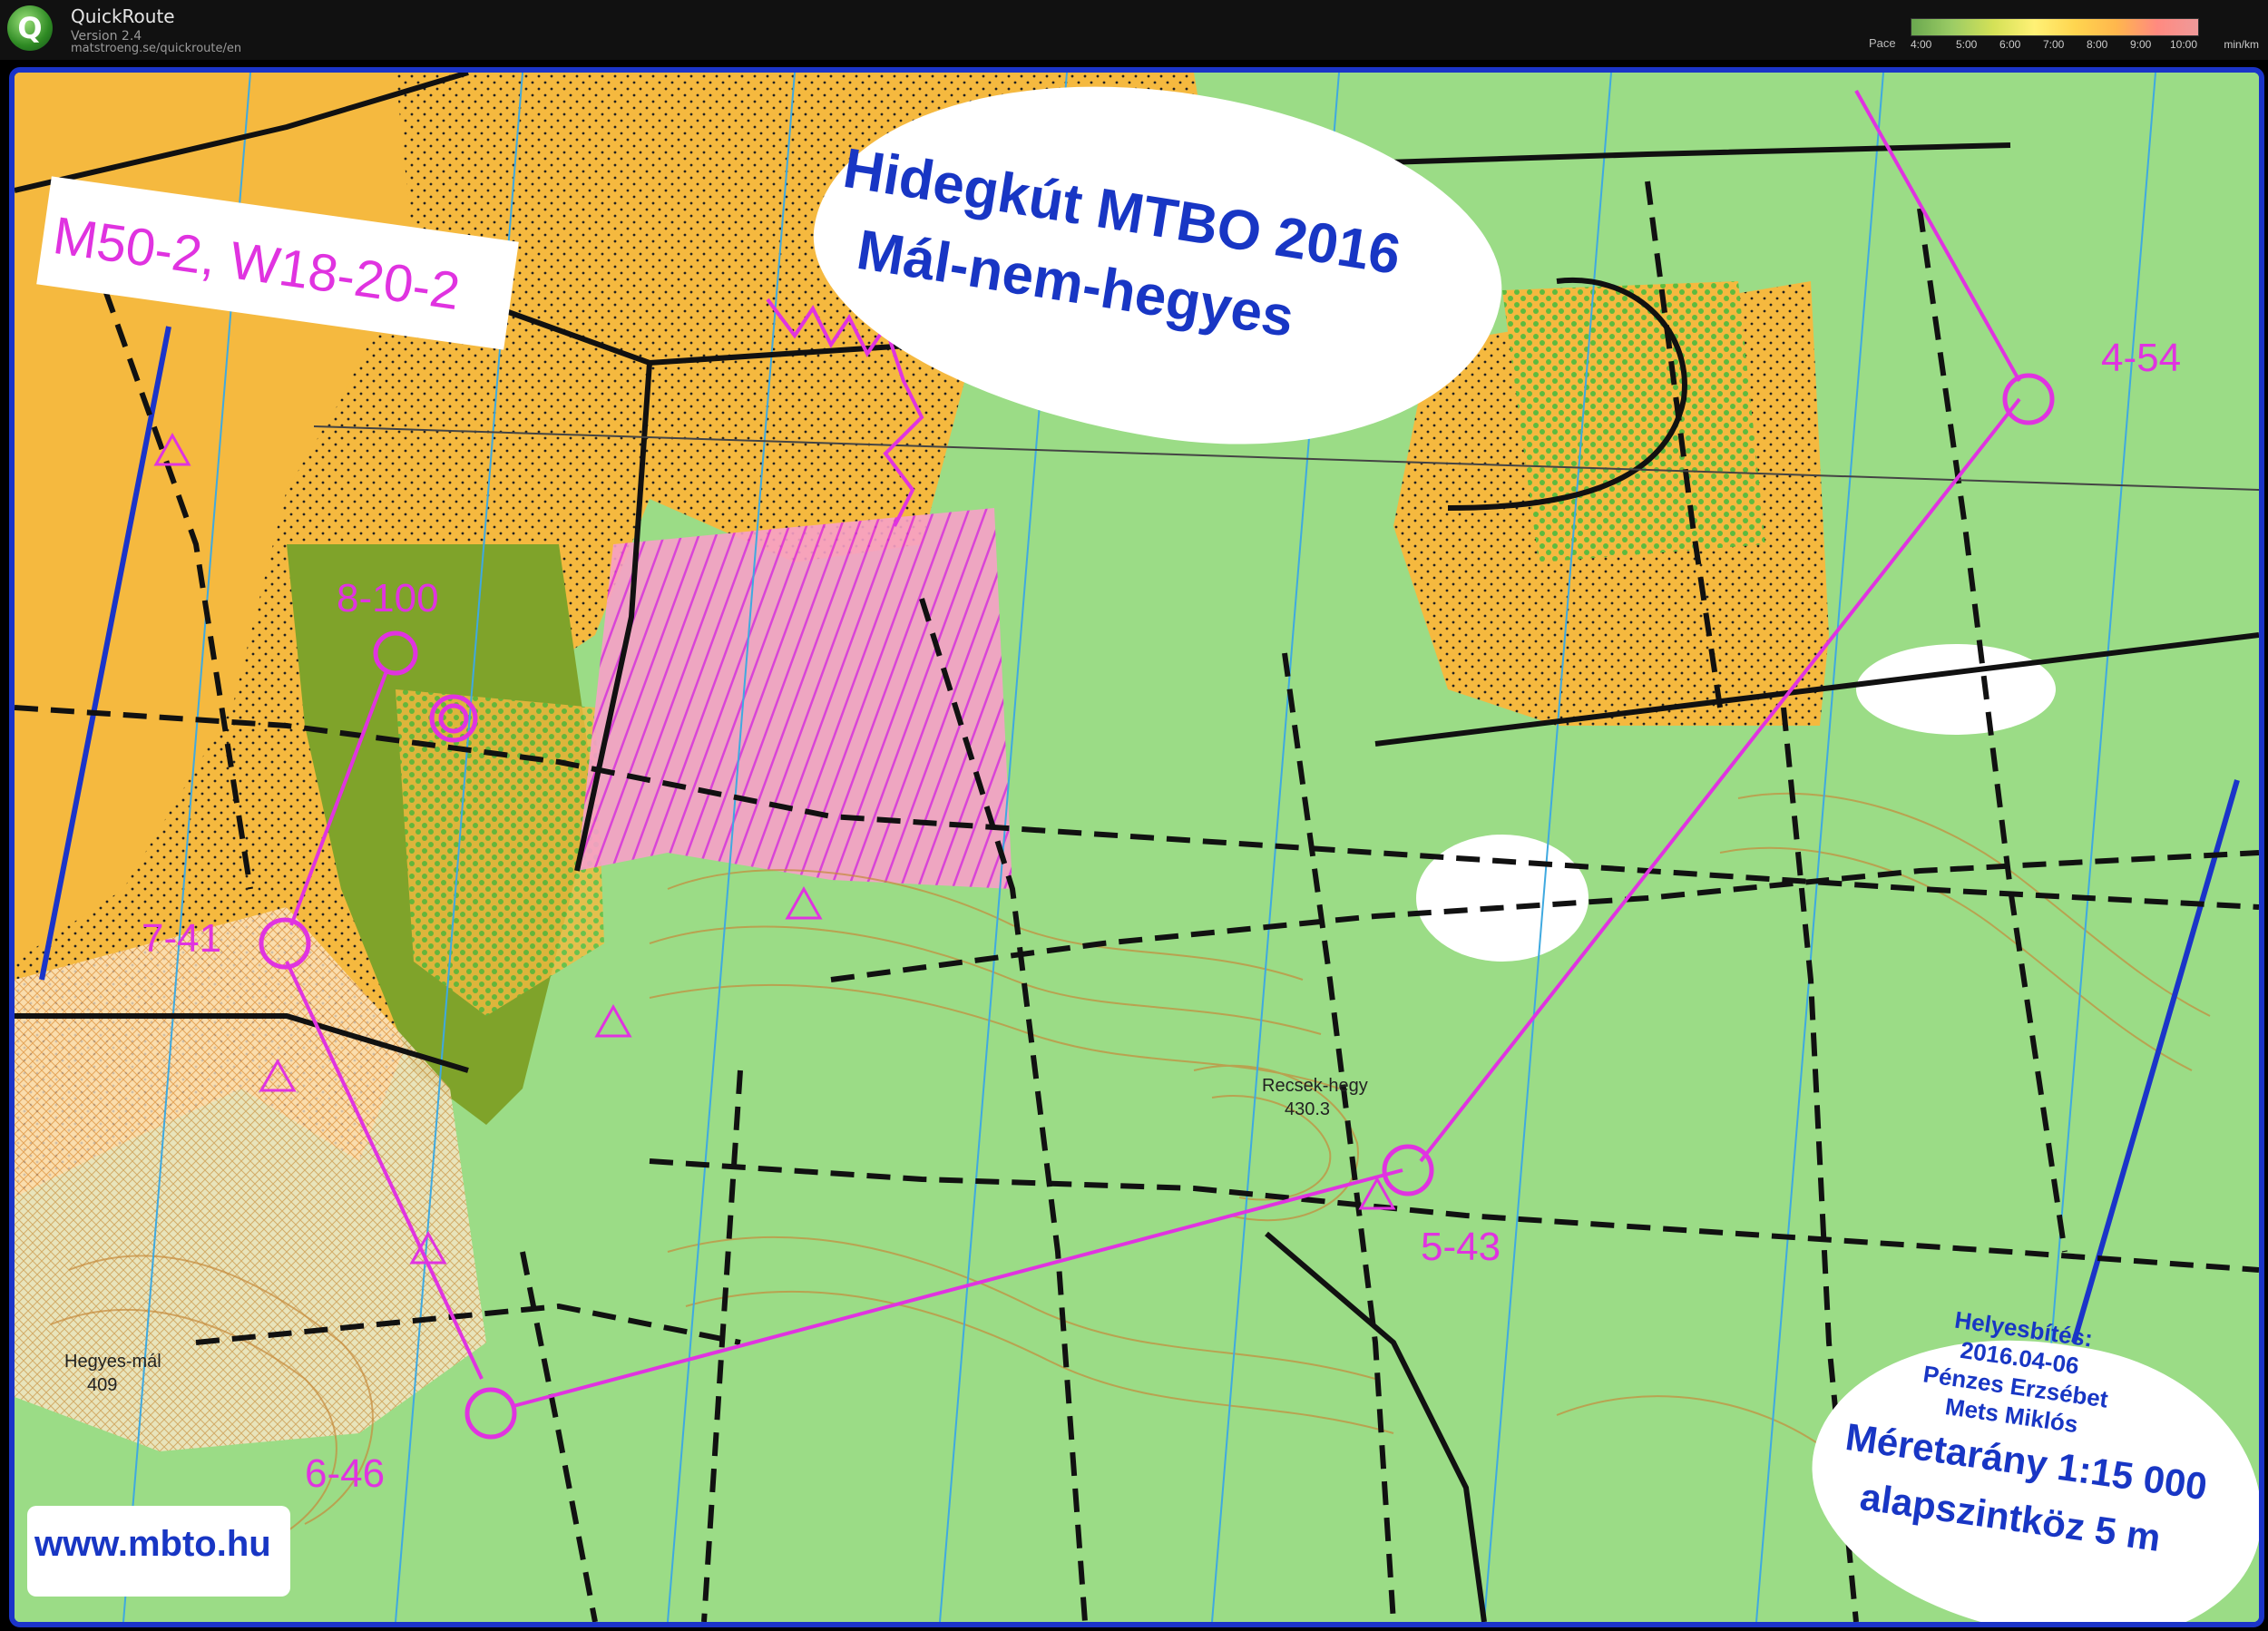 This screenshot has height=1631, width=2268. Describe the element at coordinates (1315, 1086) in the screenshot. I see `place-name: Recsek-hegy` at that location.